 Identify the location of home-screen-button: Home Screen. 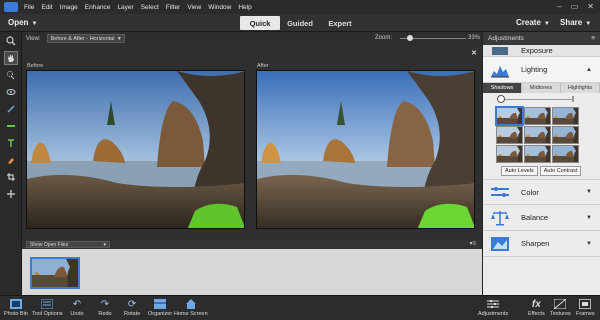
(191, 307).